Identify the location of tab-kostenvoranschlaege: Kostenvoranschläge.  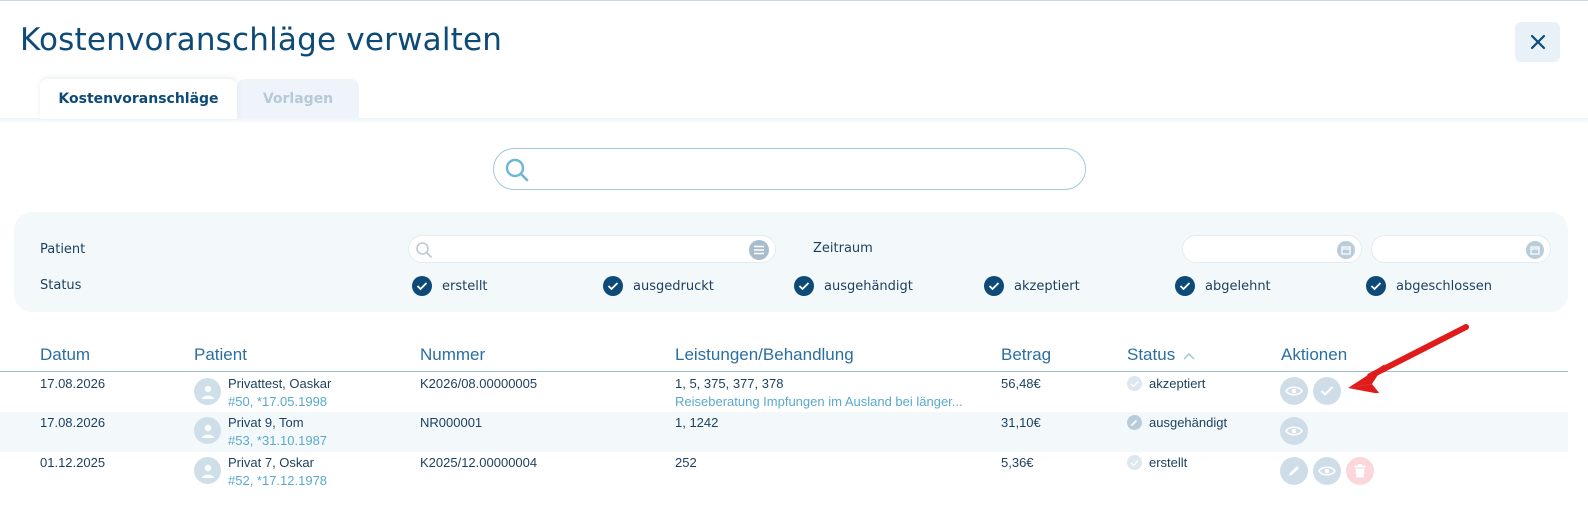
(138, 99).